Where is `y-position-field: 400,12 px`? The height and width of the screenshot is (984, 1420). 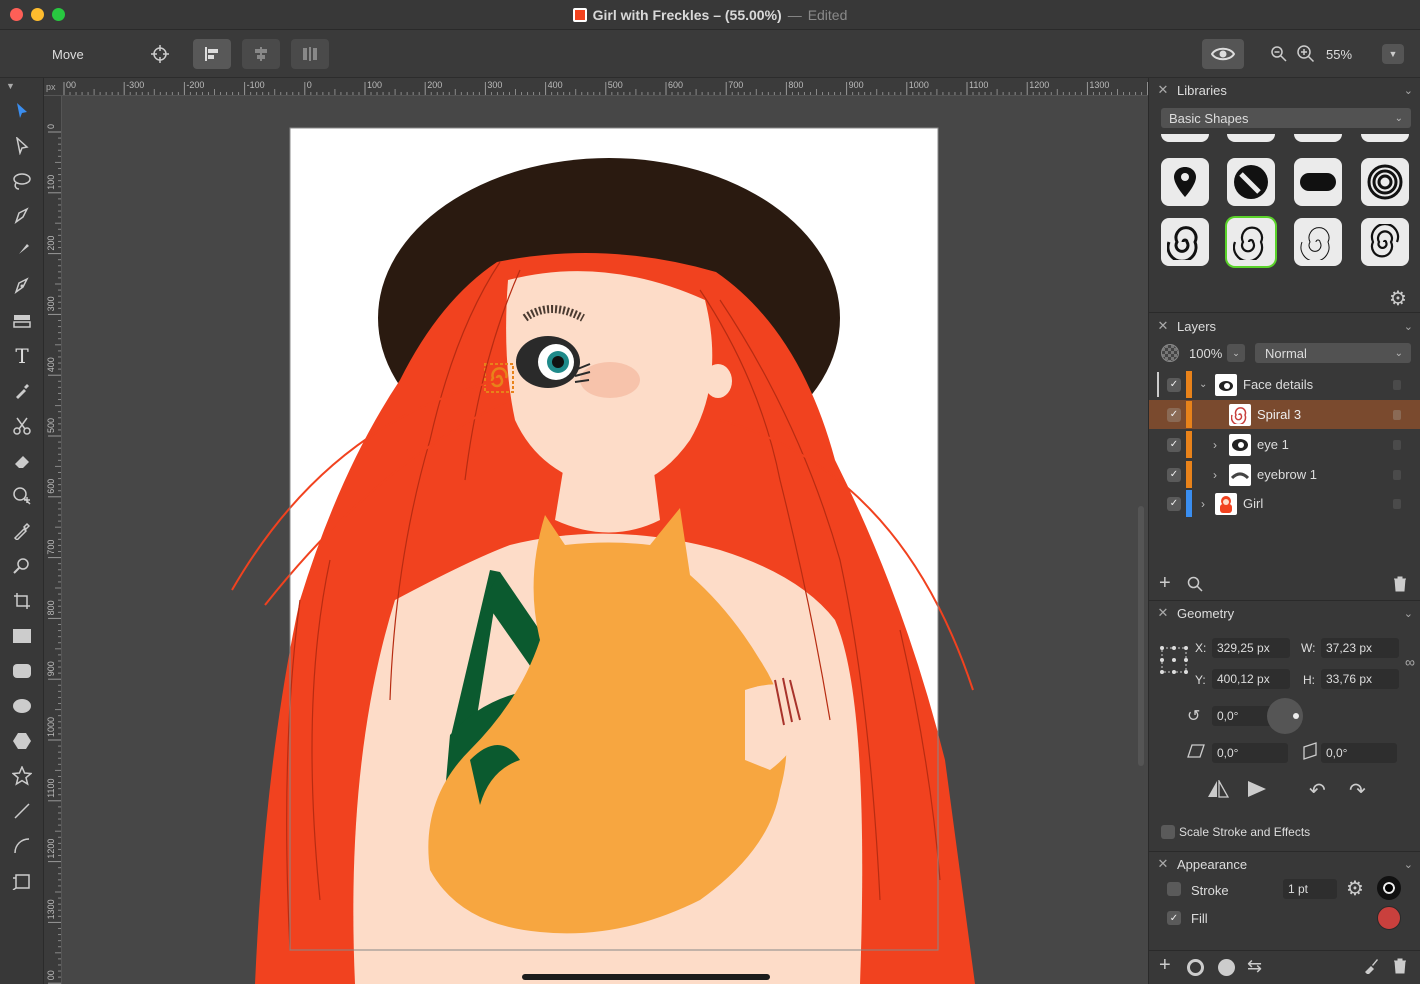 y-position-field: 400,12 px is located at coordinates (1251, 679).